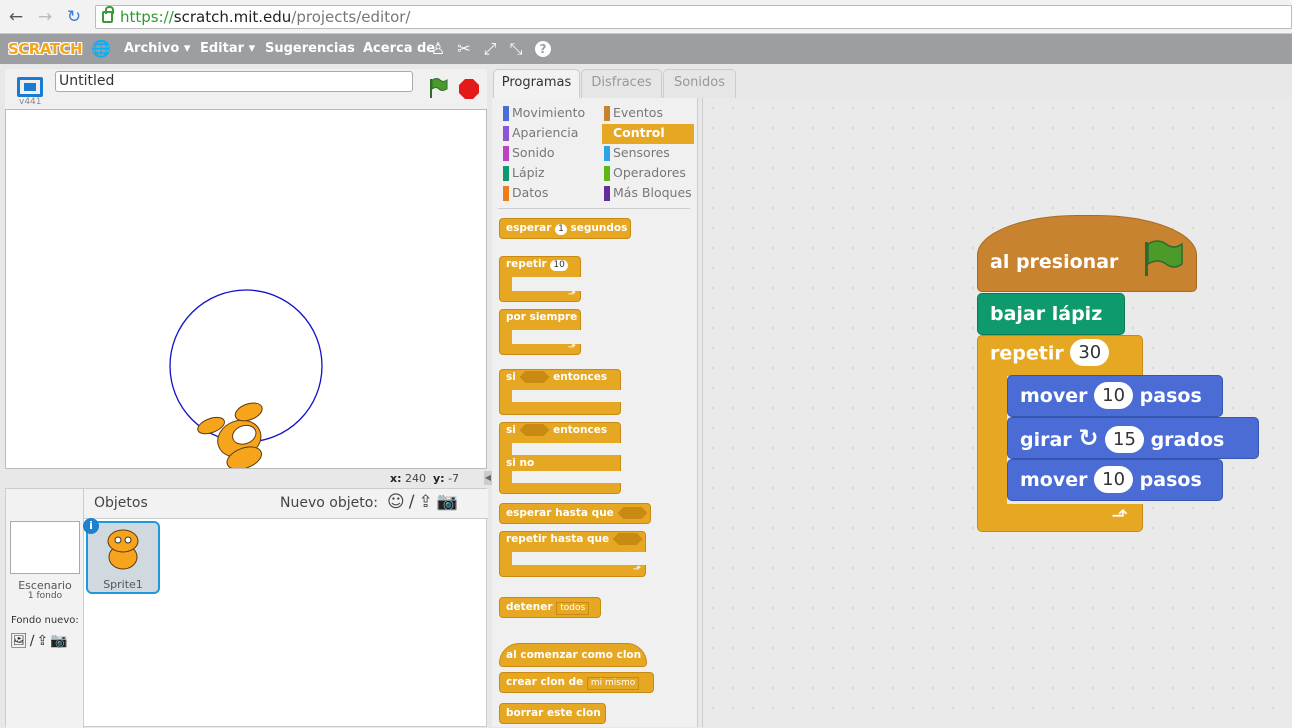 The width and height of the screenshot is (1292, 728). Describe the element at coordinates (540, 332) in the screenshot. I see `block-forever: por siempre ⬏` at that location.